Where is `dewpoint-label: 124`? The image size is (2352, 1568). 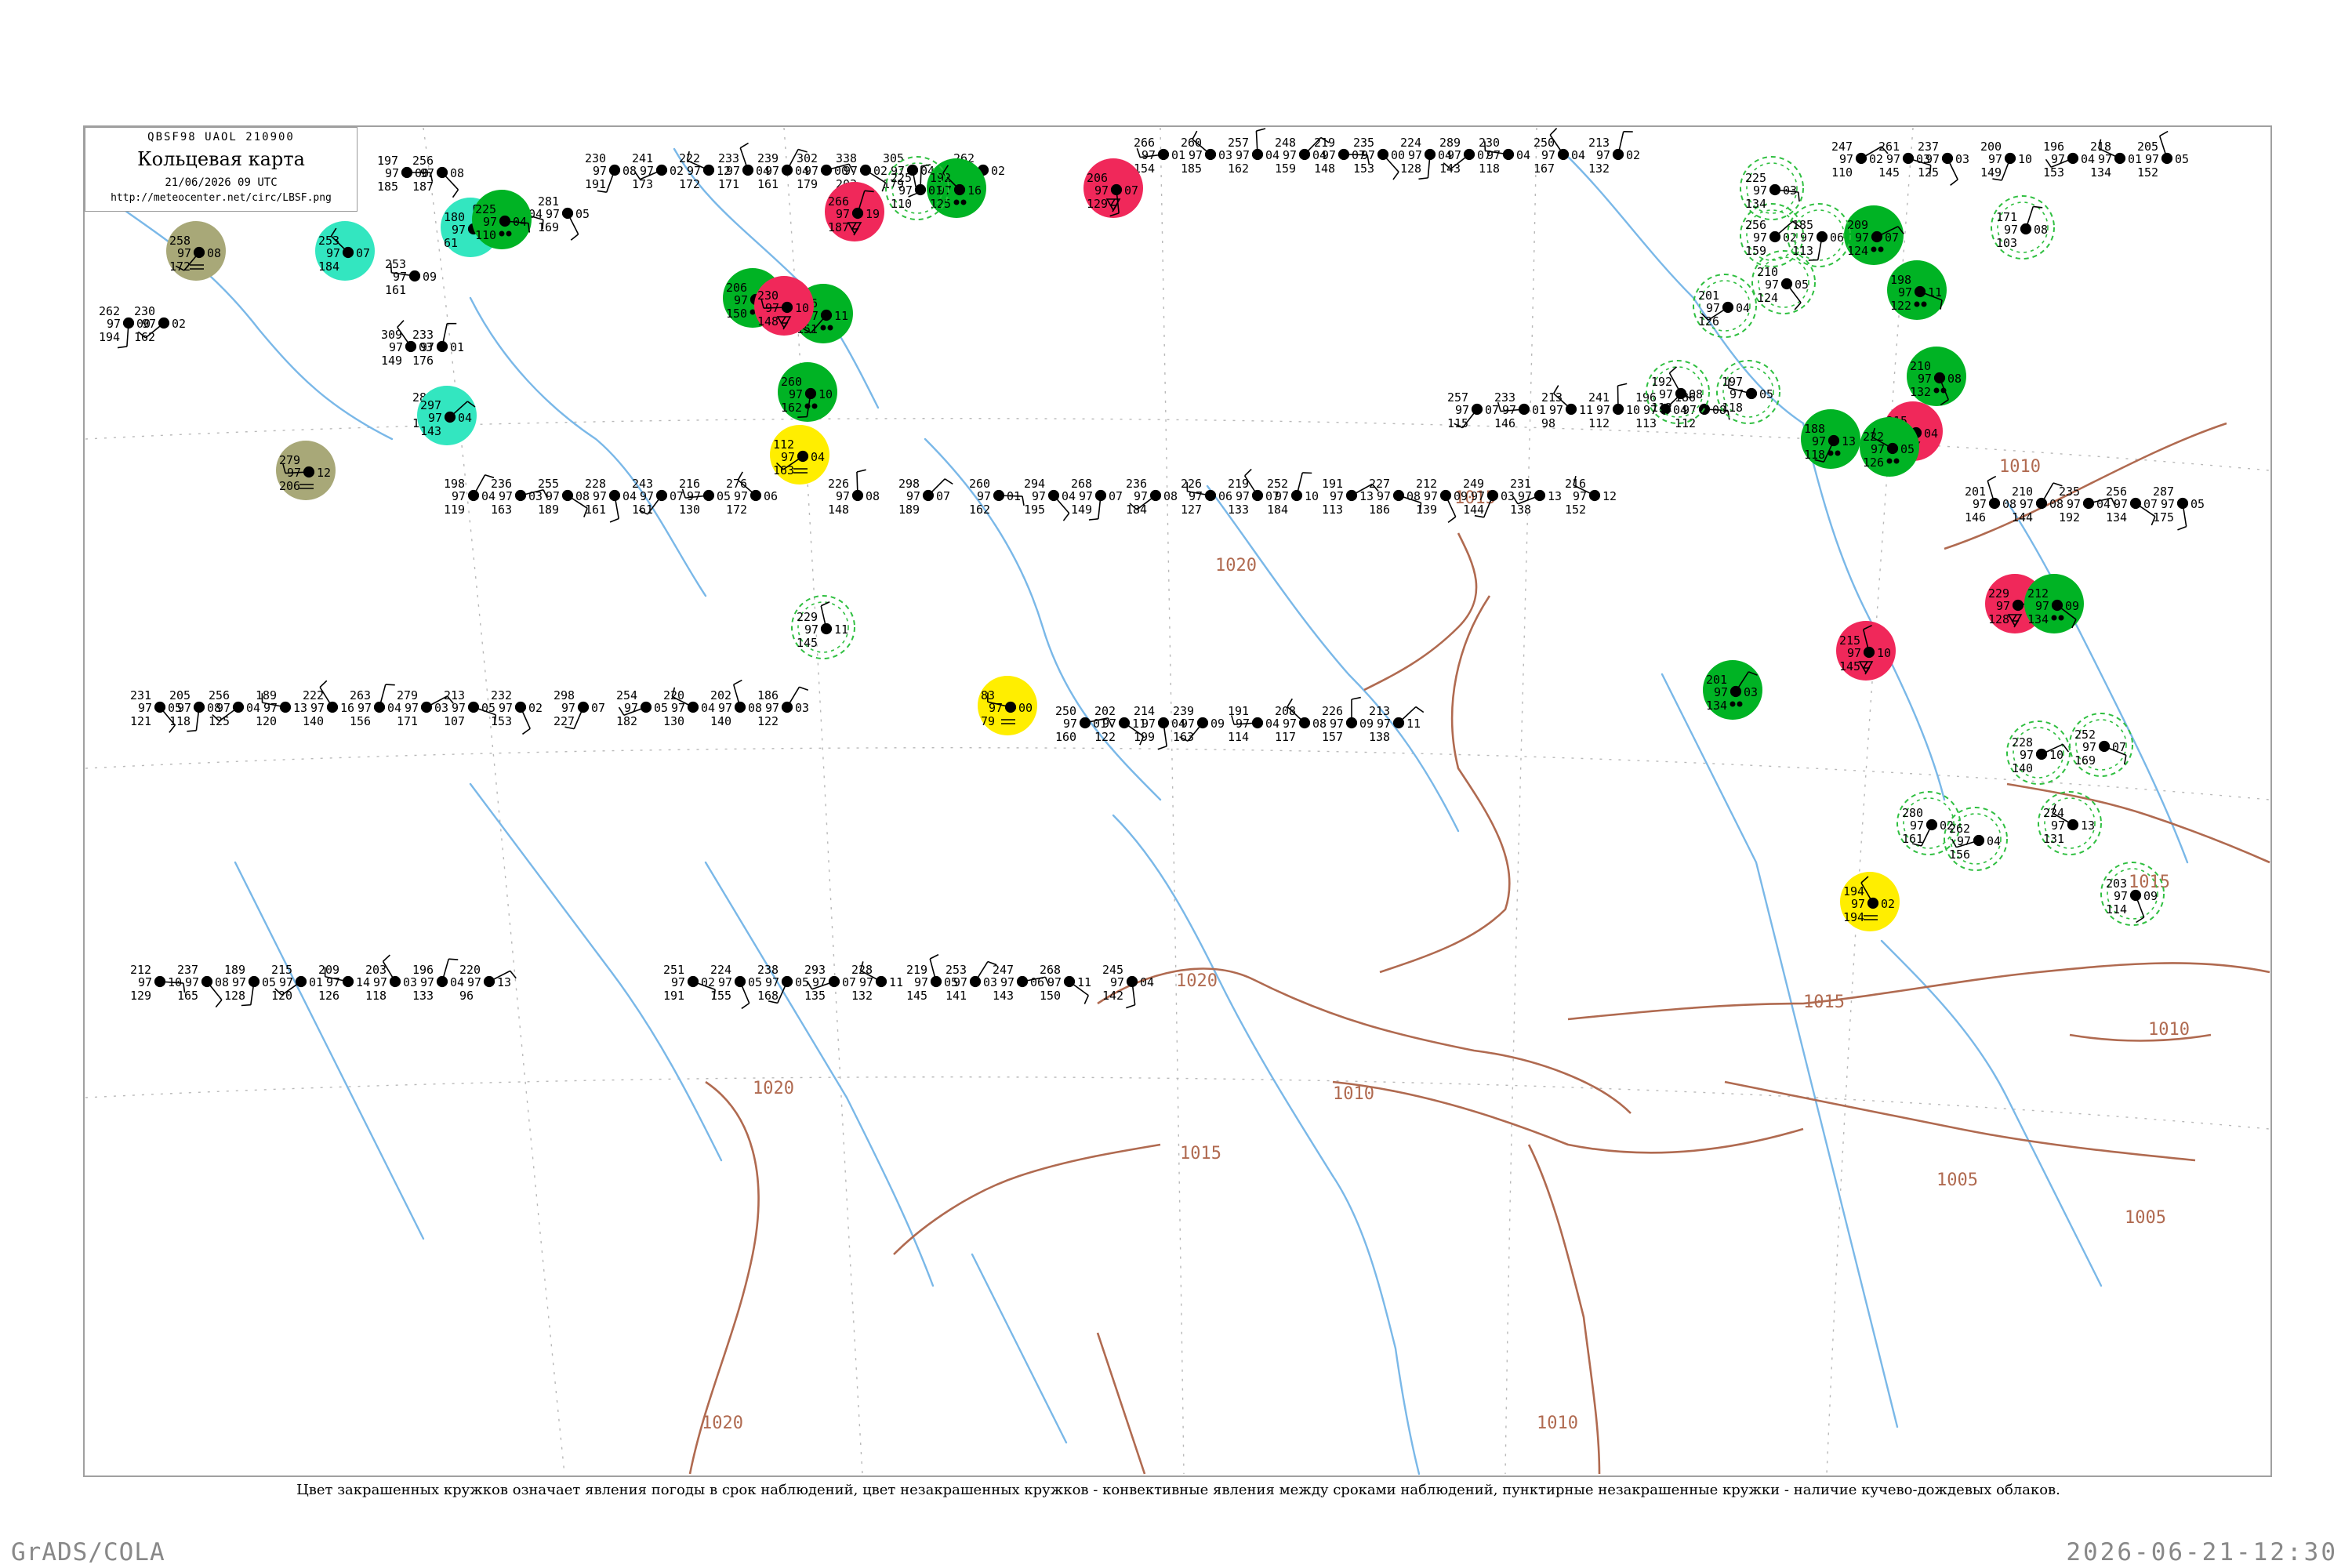
dewpoint-label: 124 is located at coordinates (1768, 298).